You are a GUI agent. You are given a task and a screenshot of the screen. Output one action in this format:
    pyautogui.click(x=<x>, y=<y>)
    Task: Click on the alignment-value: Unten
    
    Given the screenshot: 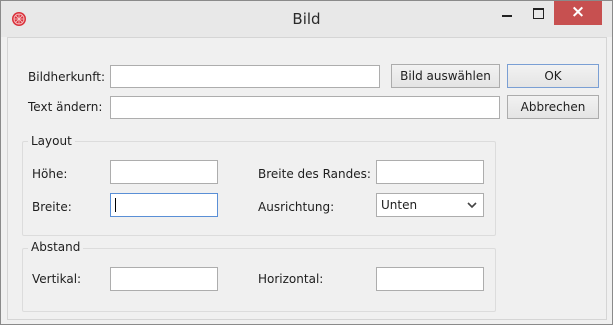 What is the action you would take?
    pyautogui.click(x=399, y=205)
    